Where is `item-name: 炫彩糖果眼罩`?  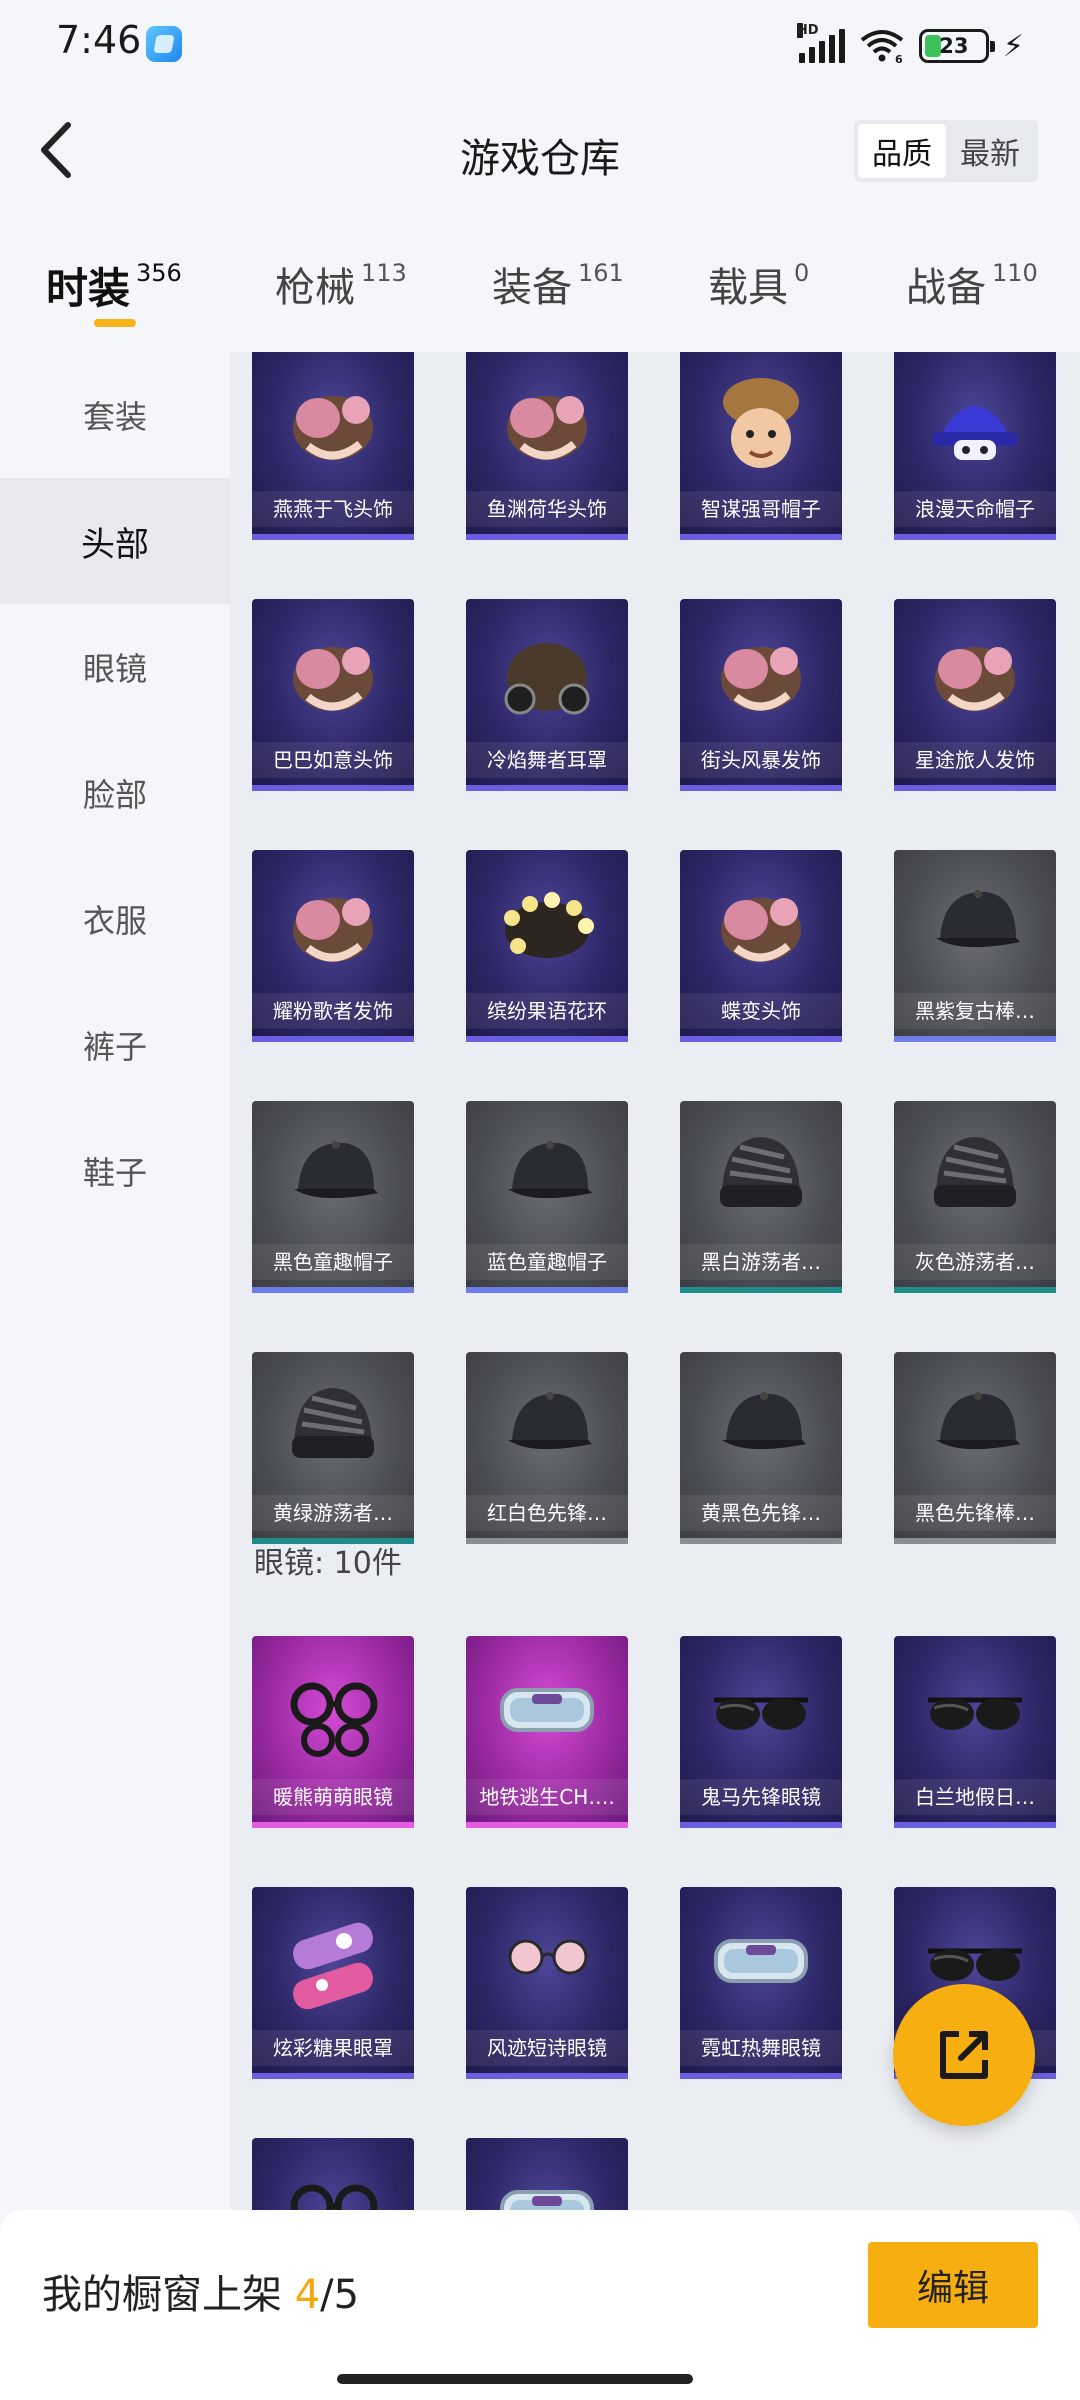 item-name: 炫彩糖果眼罩 is located at coordinates (333, 2048).